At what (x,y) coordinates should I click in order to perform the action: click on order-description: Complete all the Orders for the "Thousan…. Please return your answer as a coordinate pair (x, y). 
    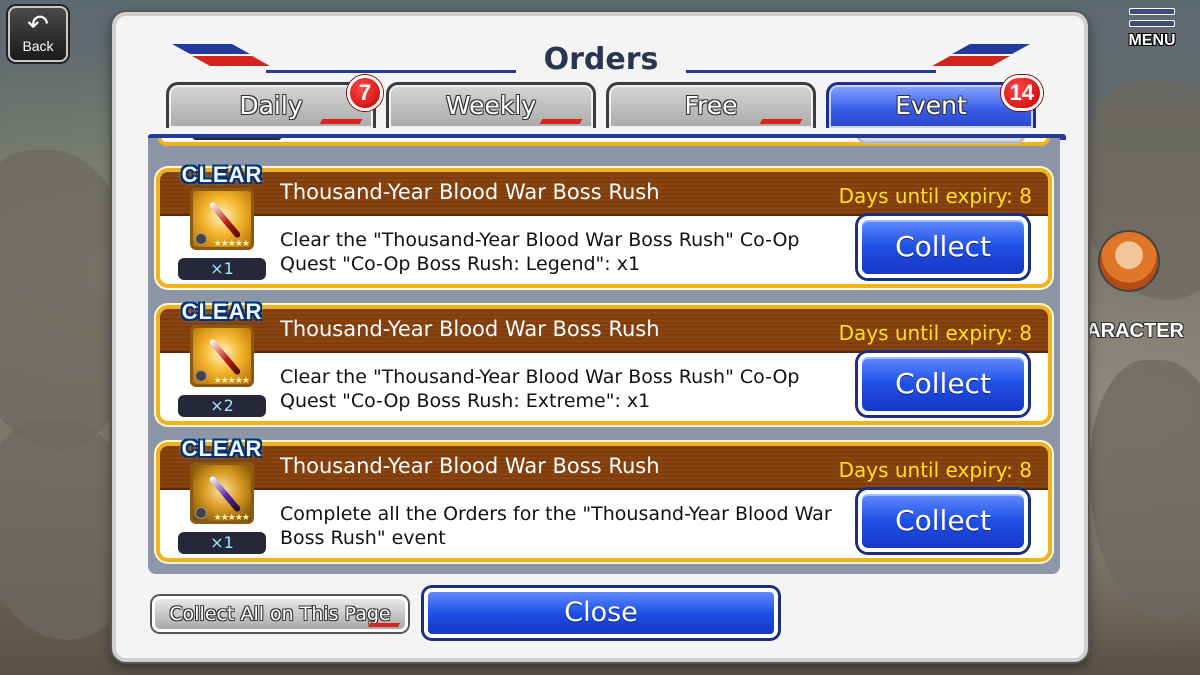
    Looking at the image, I should click on (556, 526).